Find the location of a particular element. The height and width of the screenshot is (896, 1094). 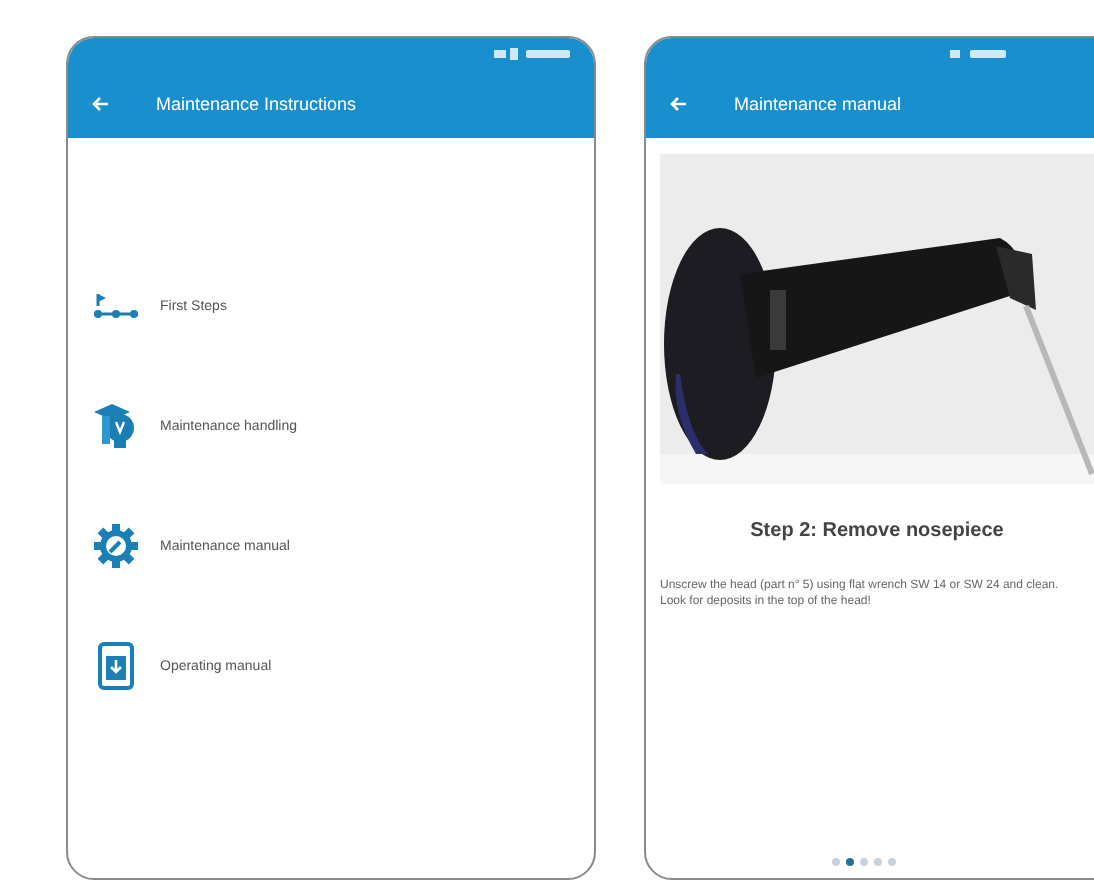

screen-title: Maintenance manual is located at coordinates (818, 103).